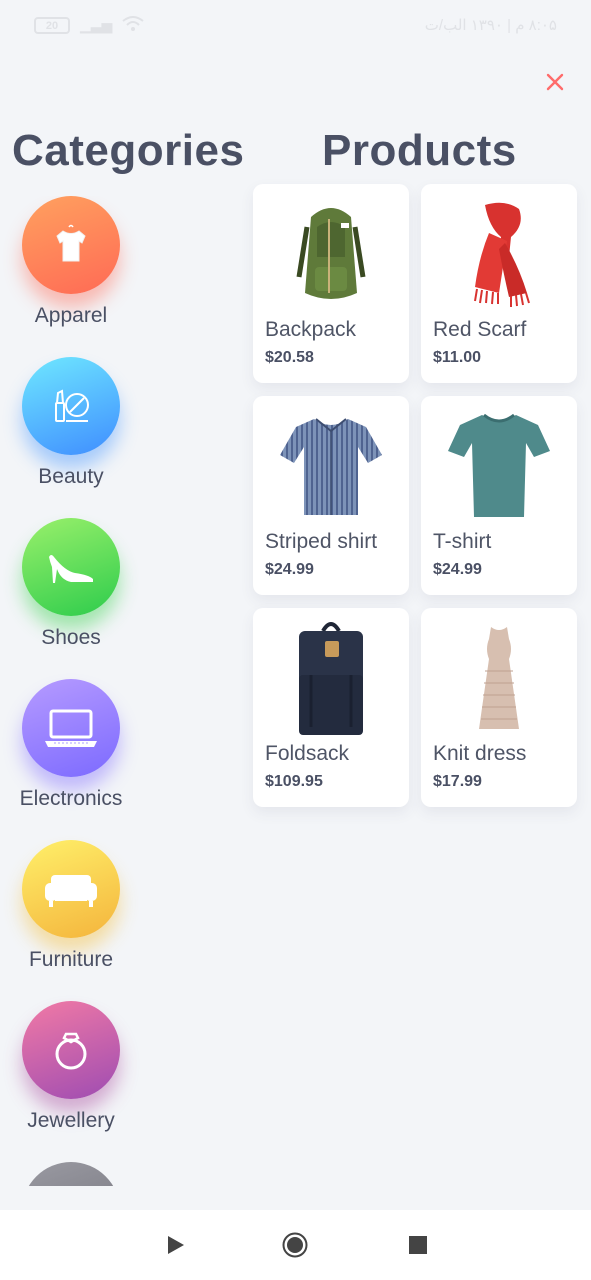 This screenshot has height=1280, width=591. Describe the element at coordinates (419, 150) in the screenshot. I see `products-heading: Products` at that location.